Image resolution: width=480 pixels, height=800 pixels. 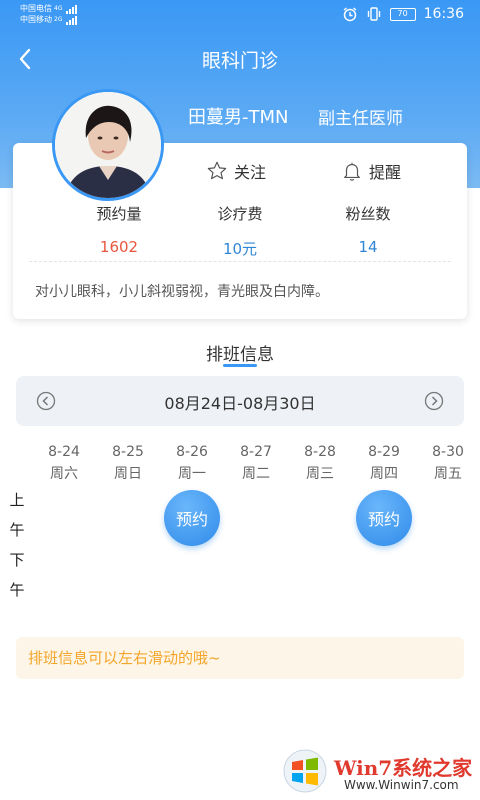 I want to click on star-icon, so click(x=217, y=170).